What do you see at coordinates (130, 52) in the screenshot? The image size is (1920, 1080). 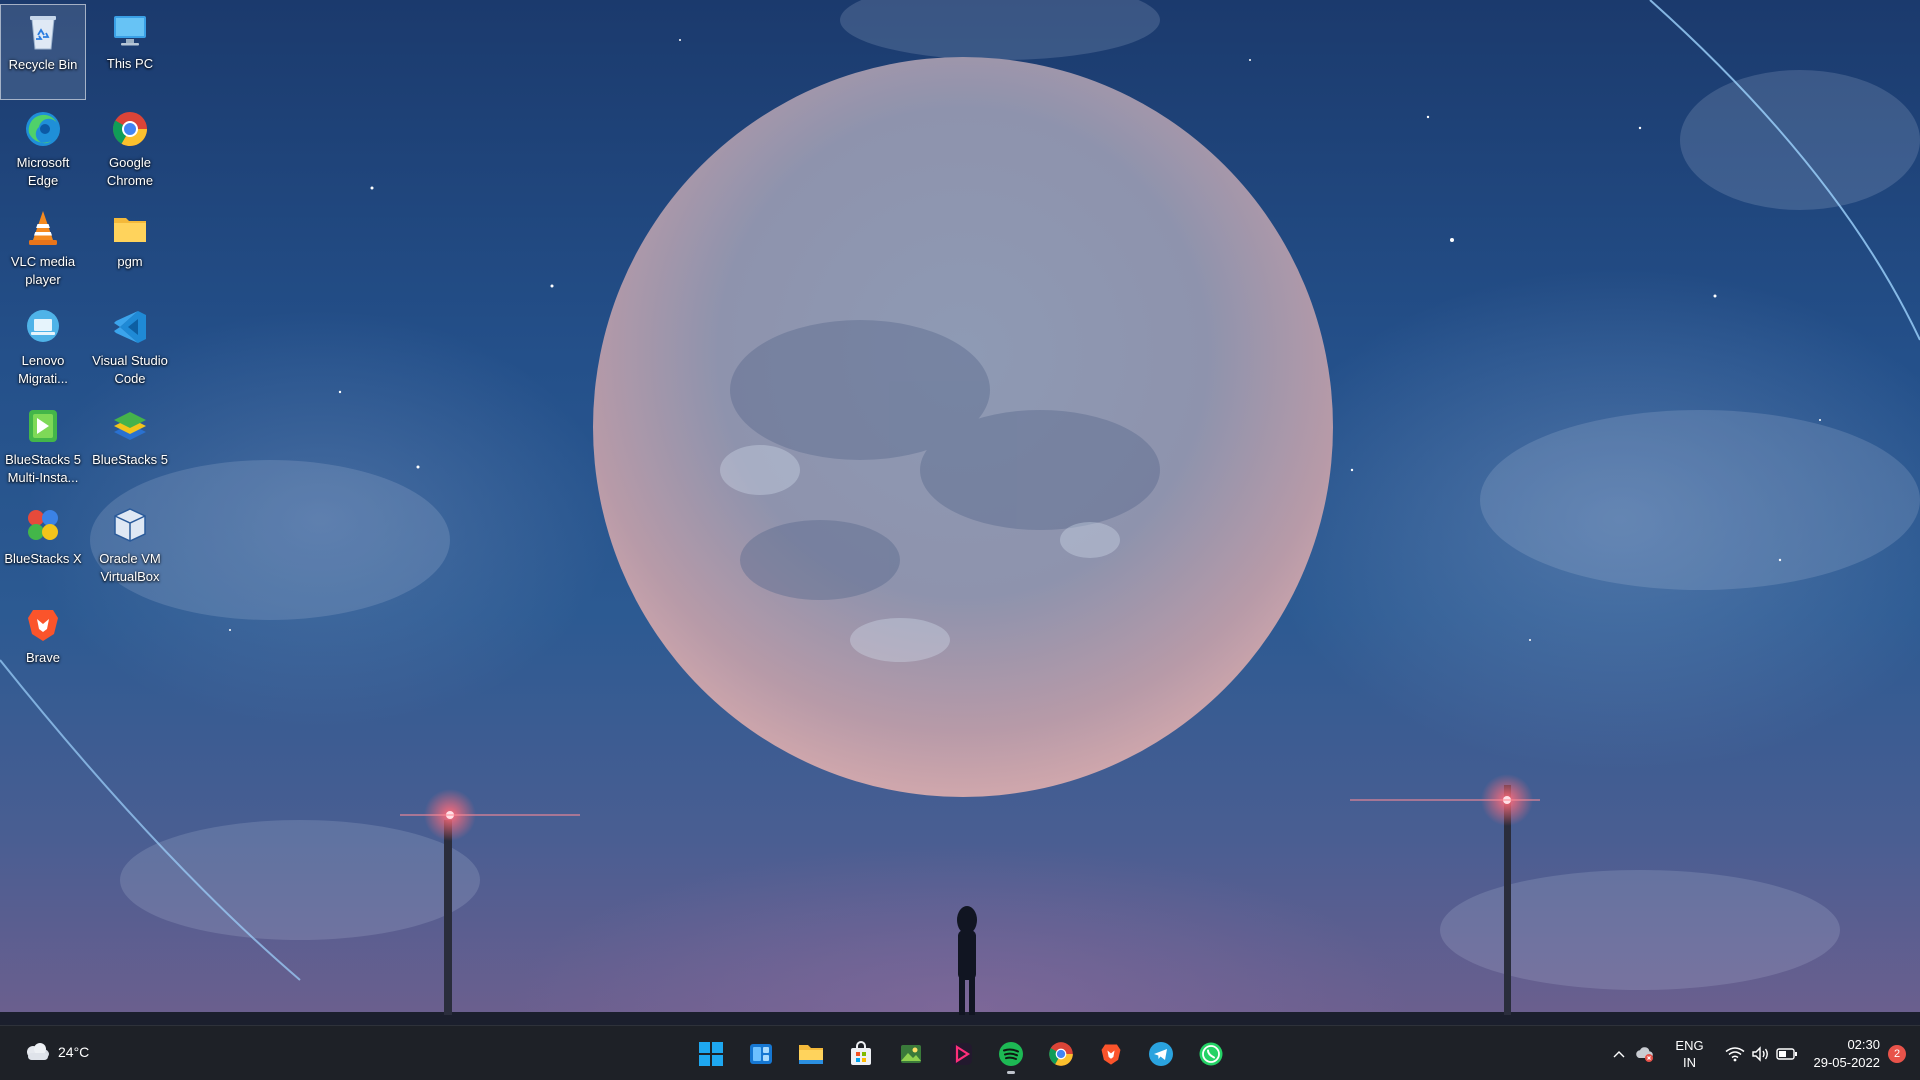 I see `desktop-icon-this-pc: This PC` at bounding box center [130, 52].